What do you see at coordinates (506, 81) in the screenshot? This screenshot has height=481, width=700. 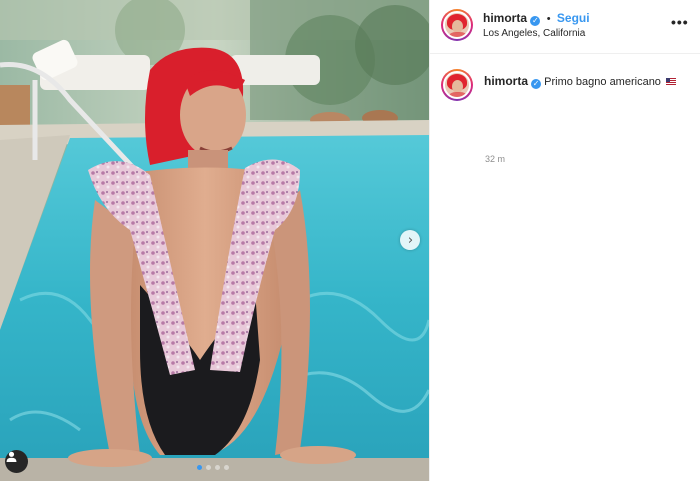 I see `caption-username-link: himorta` at bounding box center [506, 81].